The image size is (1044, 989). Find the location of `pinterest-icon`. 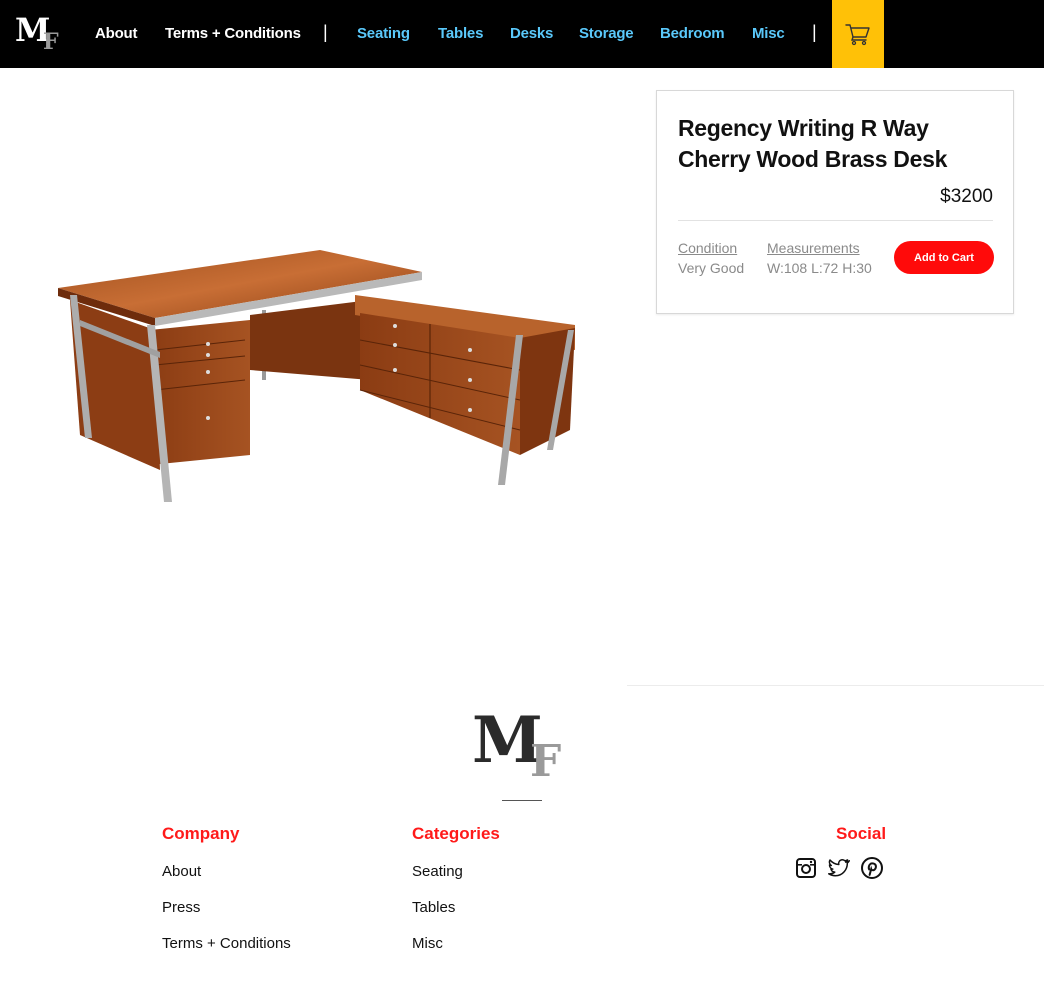

pinterest-icon is located at coordinates (872, 868).